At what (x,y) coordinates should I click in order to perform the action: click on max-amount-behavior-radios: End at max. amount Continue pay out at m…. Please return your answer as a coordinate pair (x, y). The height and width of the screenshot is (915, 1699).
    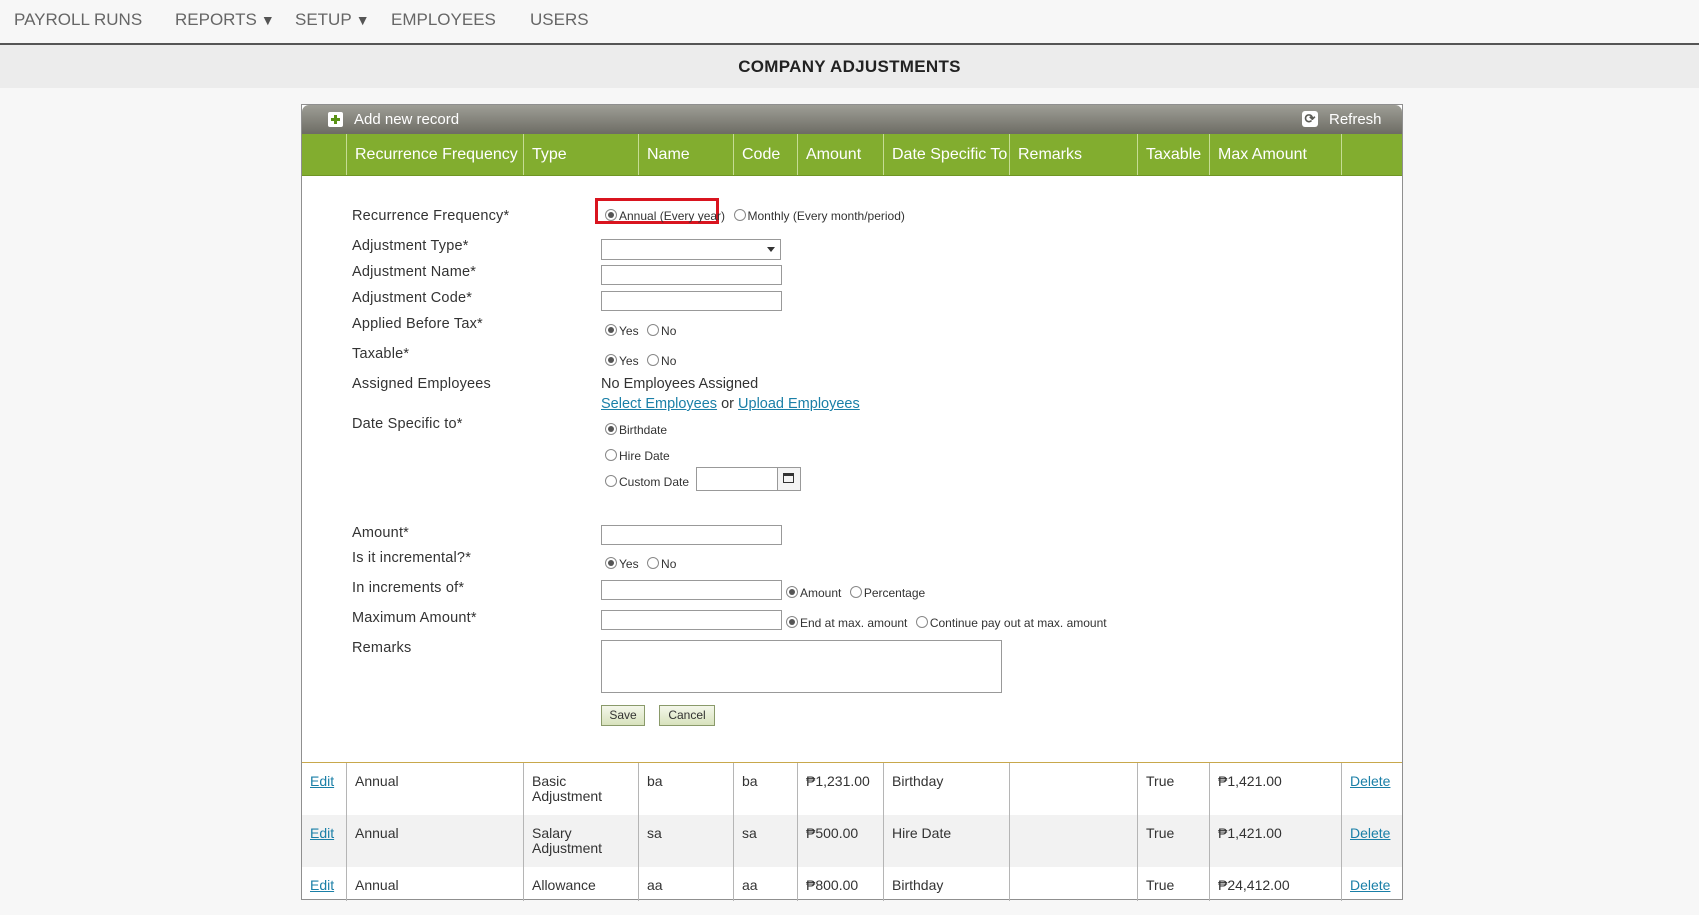
    Looking at the image, I should click on (948, 623).